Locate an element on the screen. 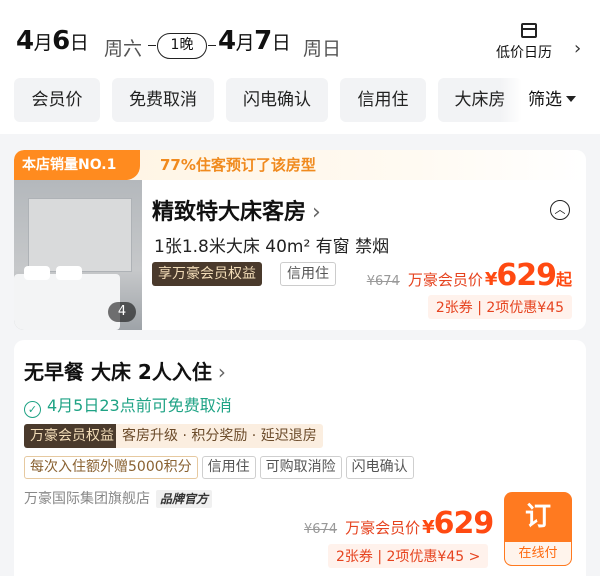  checkin-date: 4月6日 is located at coordinates (52, 41).